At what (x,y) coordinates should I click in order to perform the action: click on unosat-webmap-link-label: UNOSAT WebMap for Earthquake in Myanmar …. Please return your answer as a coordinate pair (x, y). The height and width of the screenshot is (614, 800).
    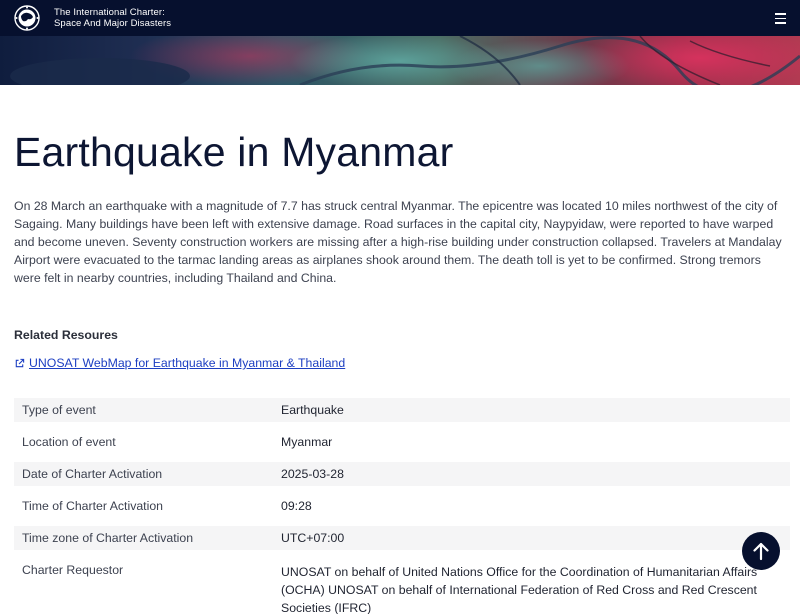
    Looking at the image, I should click on (187, 363).